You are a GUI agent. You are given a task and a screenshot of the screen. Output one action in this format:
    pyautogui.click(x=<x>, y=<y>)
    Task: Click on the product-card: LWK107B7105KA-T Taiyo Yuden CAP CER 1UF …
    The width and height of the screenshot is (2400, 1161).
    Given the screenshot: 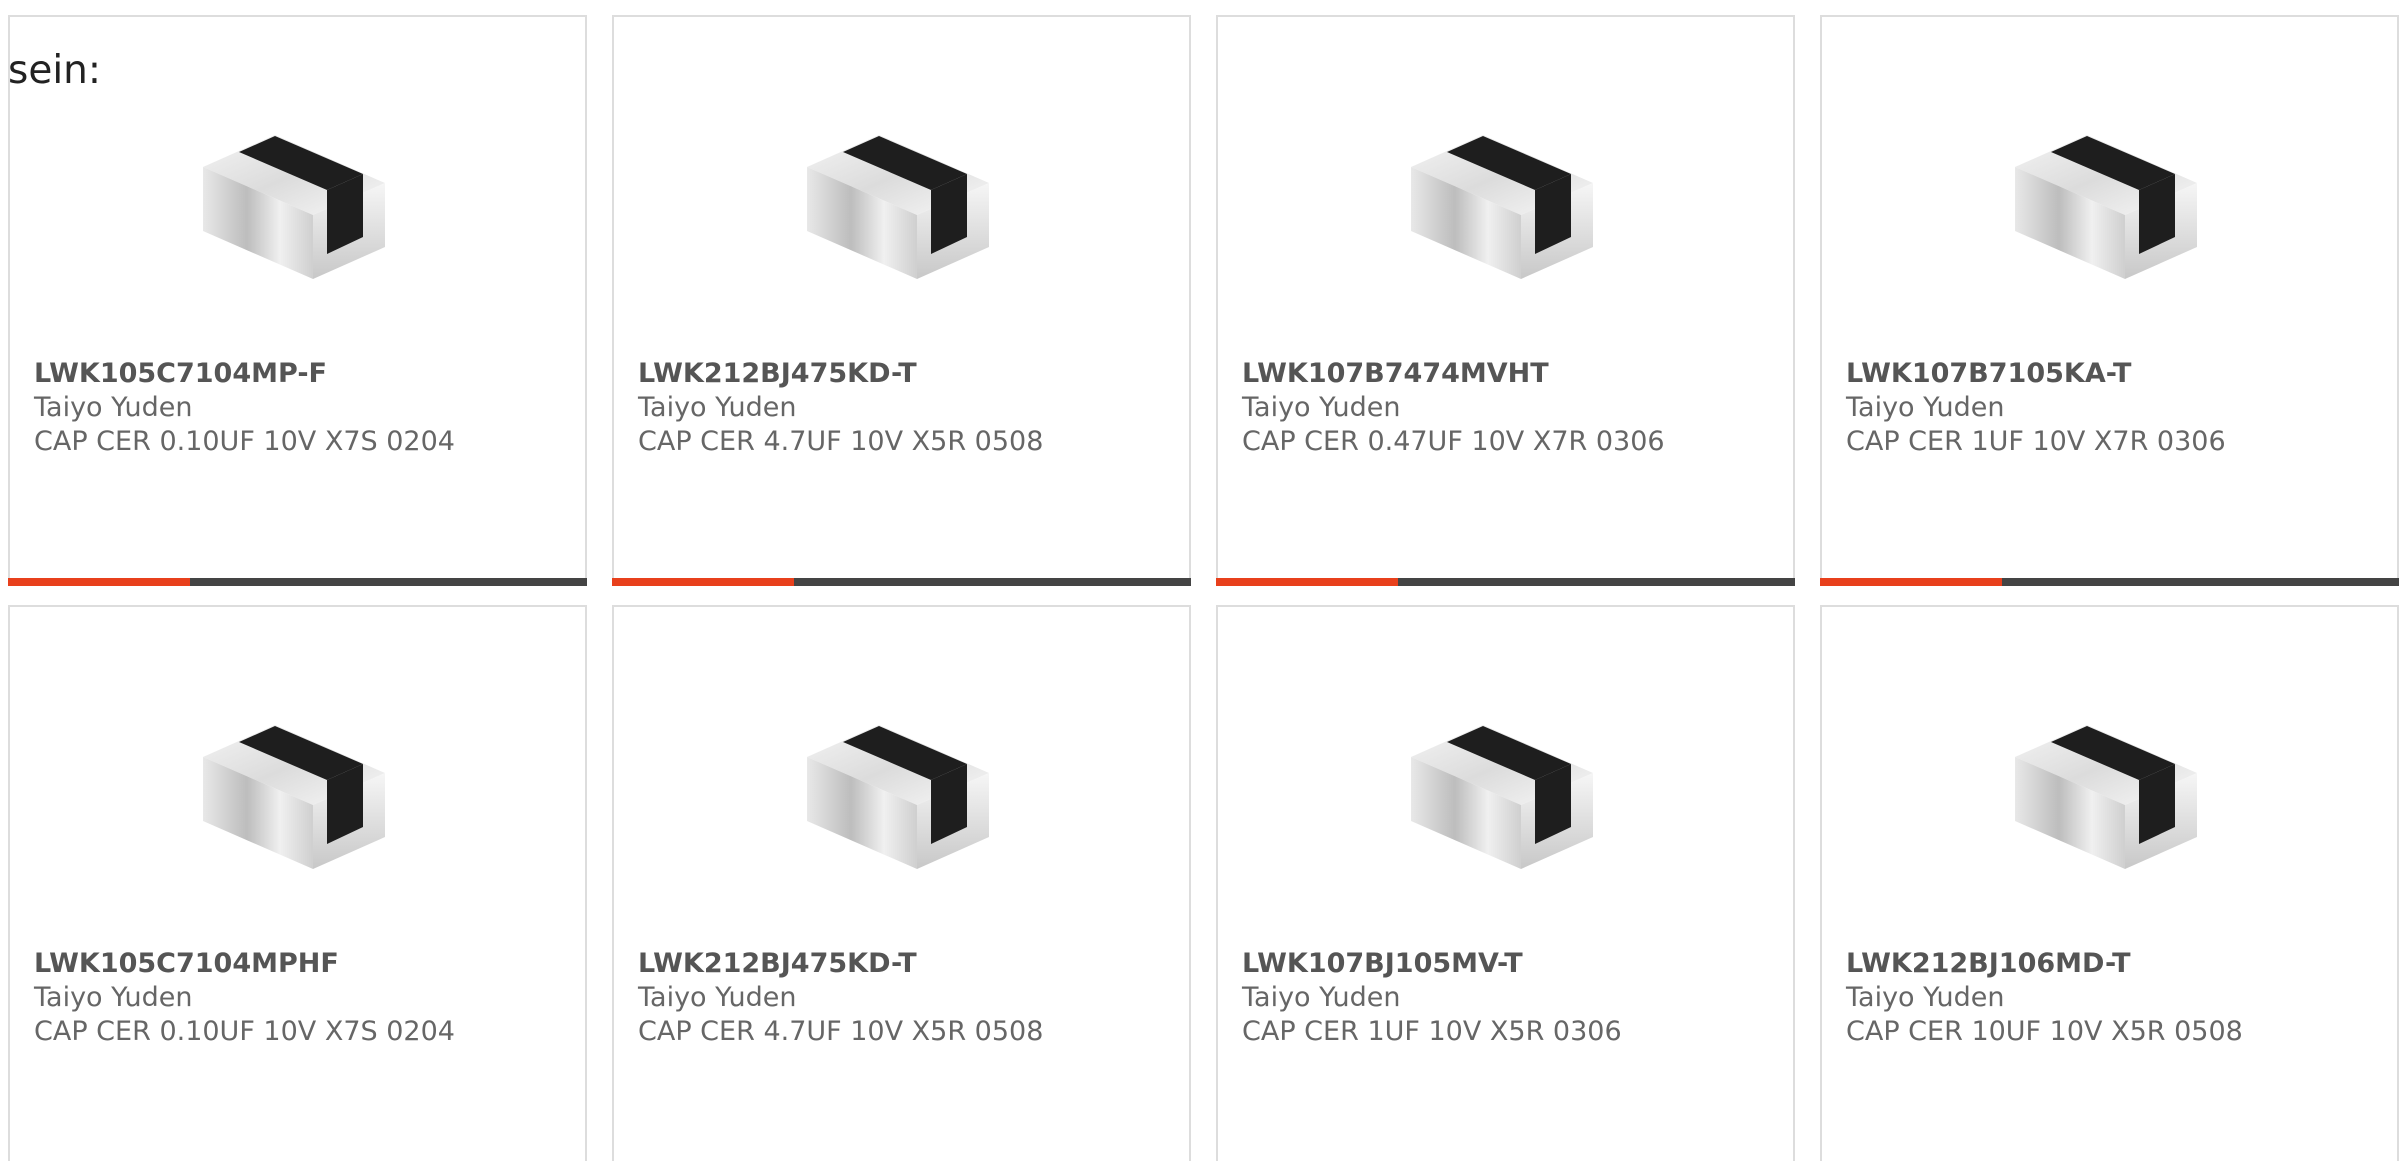 What is the action you would take?
    pyautogui.click(x=2109, y=300)
    